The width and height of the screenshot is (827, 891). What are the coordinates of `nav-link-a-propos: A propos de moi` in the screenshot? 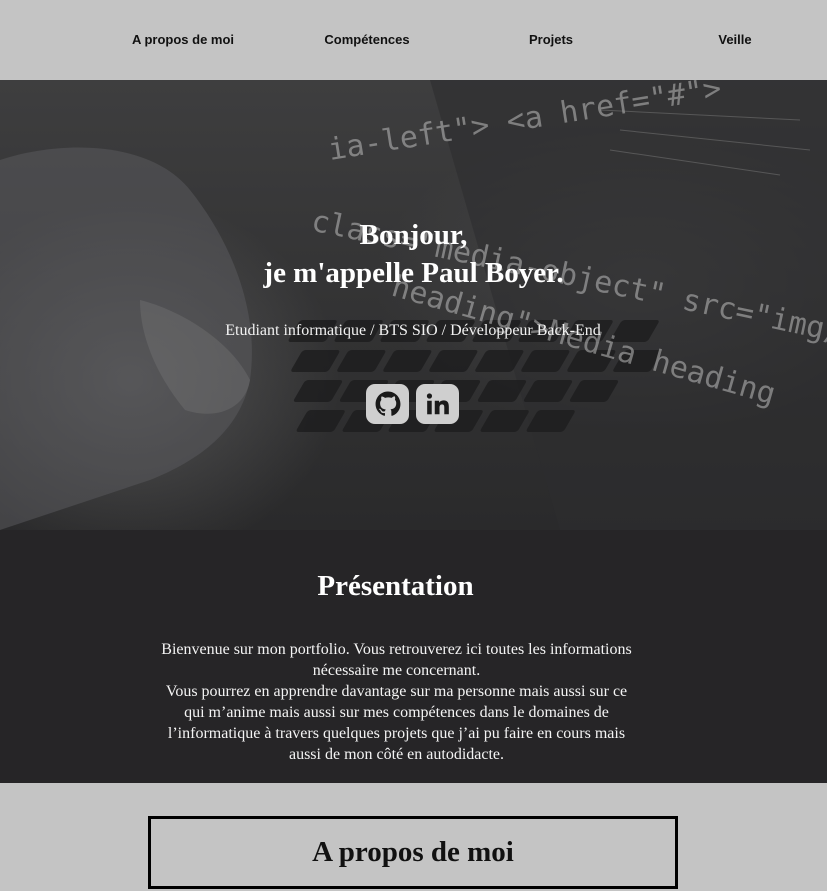 It's located at (183, 39).